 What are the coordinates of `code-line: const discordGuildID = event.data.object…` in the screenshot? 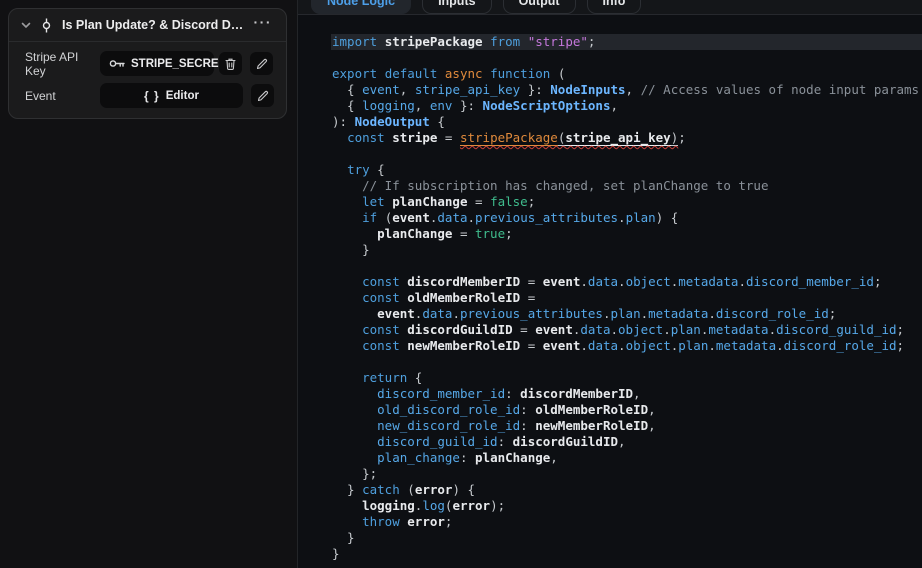 It's located at (610, 330).